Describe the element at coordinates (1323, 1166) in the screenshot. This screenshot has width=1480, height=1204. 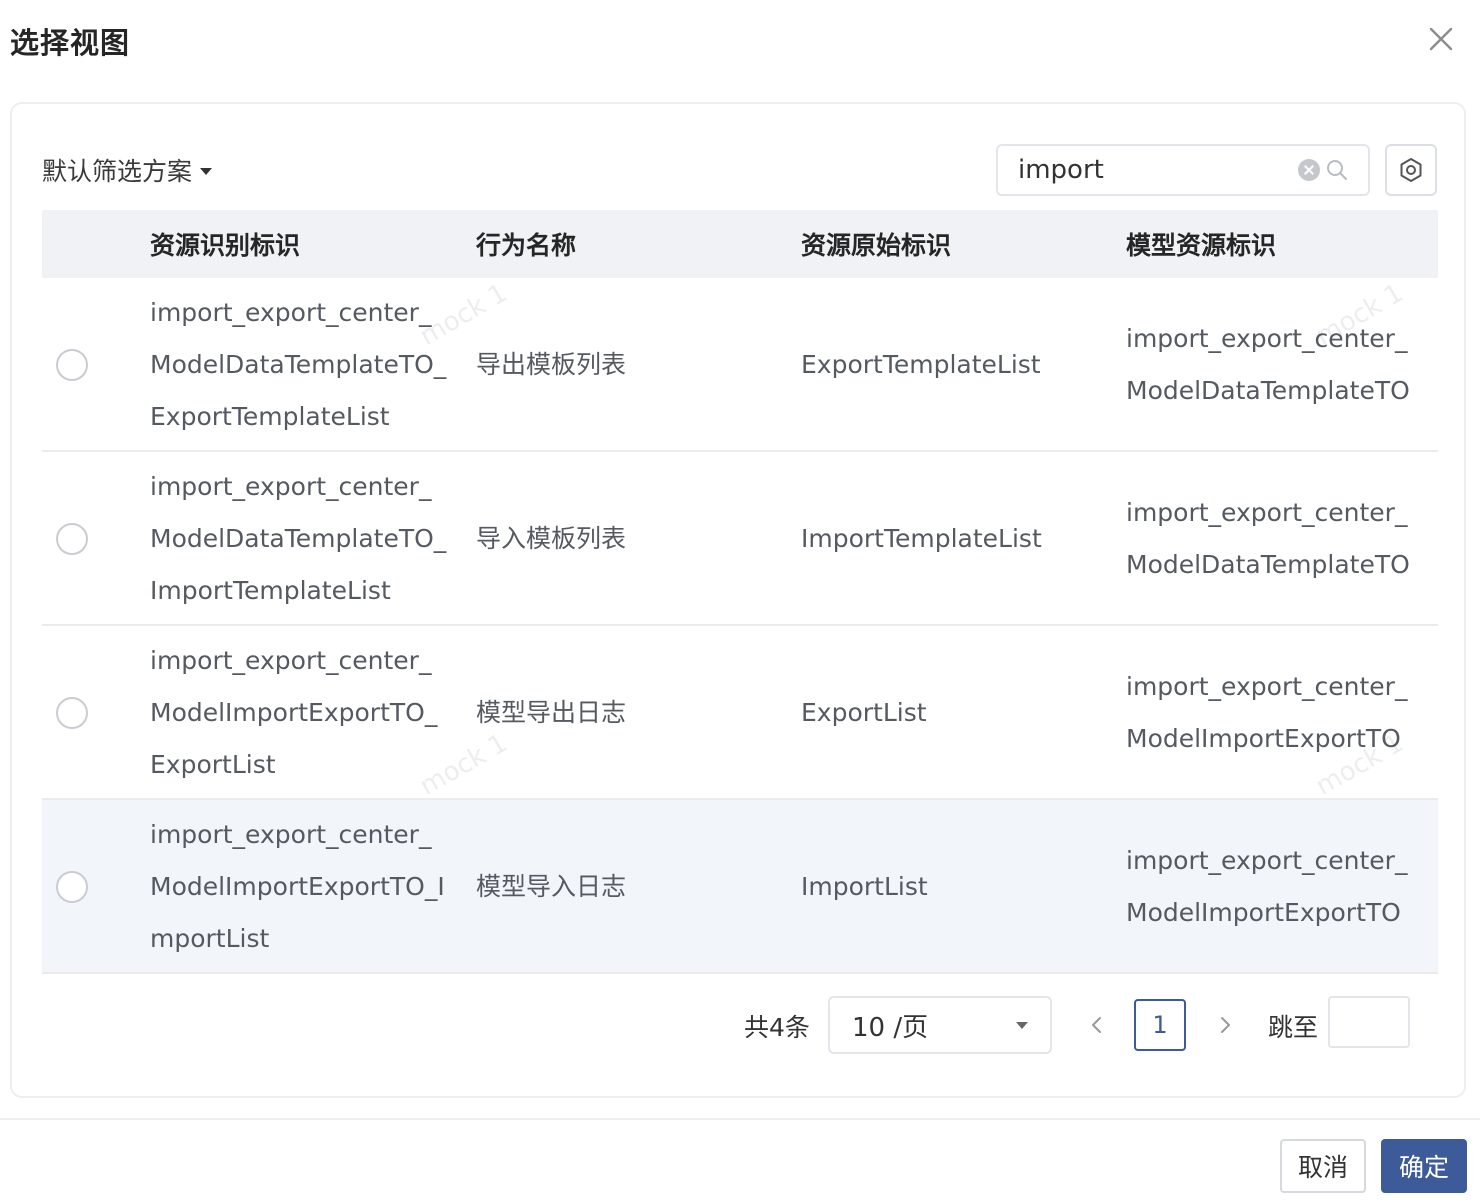
I see `cancel-button: 取消` at that location.